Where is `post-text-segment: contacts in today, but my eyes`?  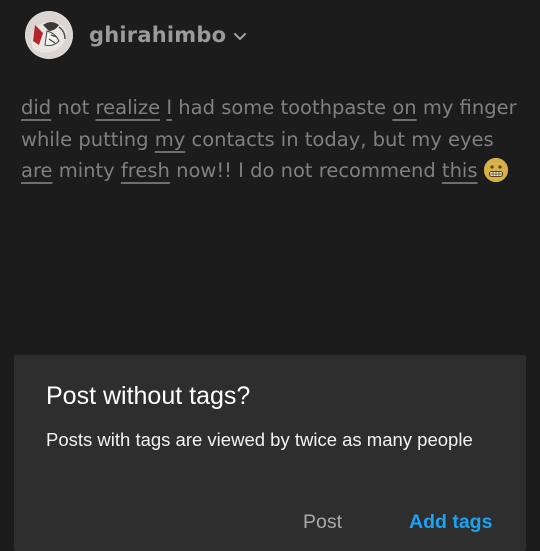
post-text-segment: contacts in today, but my eyes is located at coordinates (339, 139).